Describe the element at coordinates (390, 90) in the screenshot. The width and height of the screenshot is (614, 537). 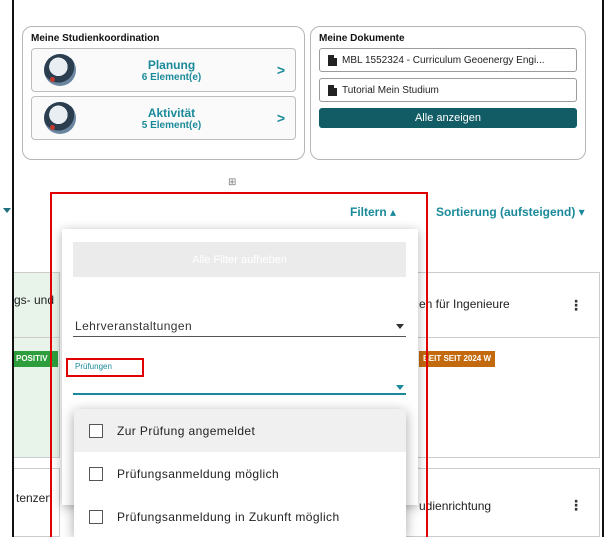
I see `document-label: Tutorial Mein Studium` at that location.